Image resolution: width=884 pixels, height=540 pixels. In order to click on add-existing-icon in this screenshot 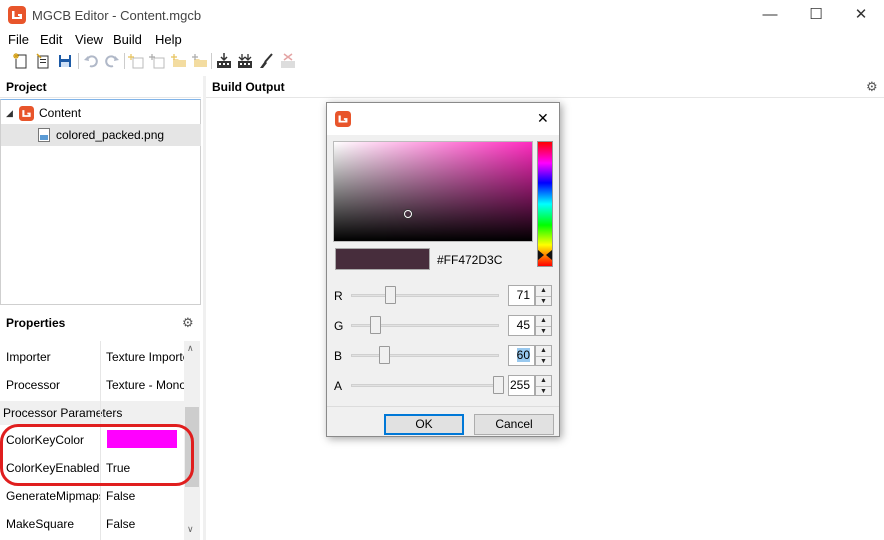, I will do `click(158, 61)`.